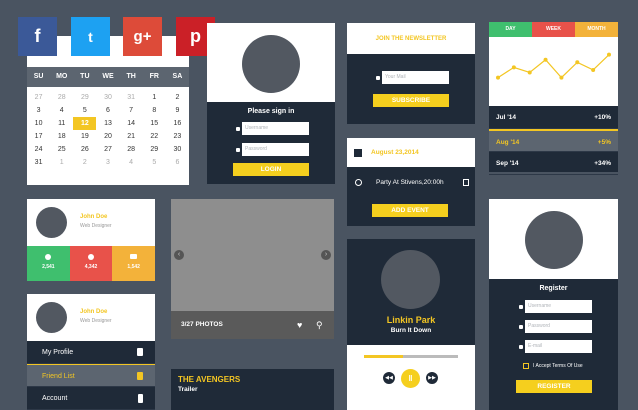 The width and height of the screenshot is (638, 410). I want to click on user-icon, so click(520, 306).